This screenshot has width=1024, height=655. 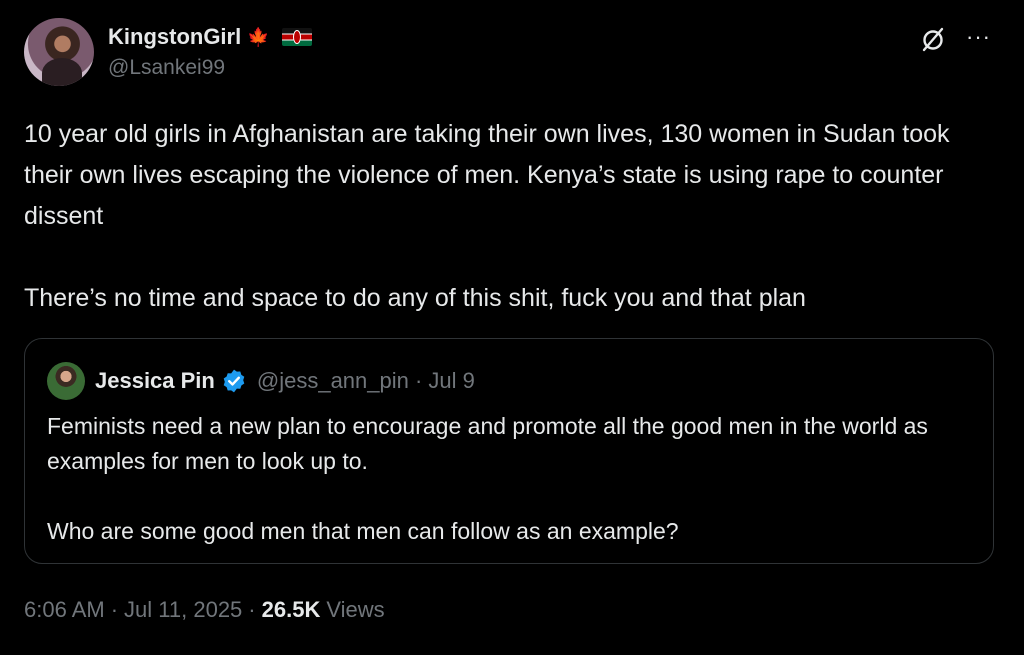 I want to click on views-count: 26.5K, so click(x=291, y=610).